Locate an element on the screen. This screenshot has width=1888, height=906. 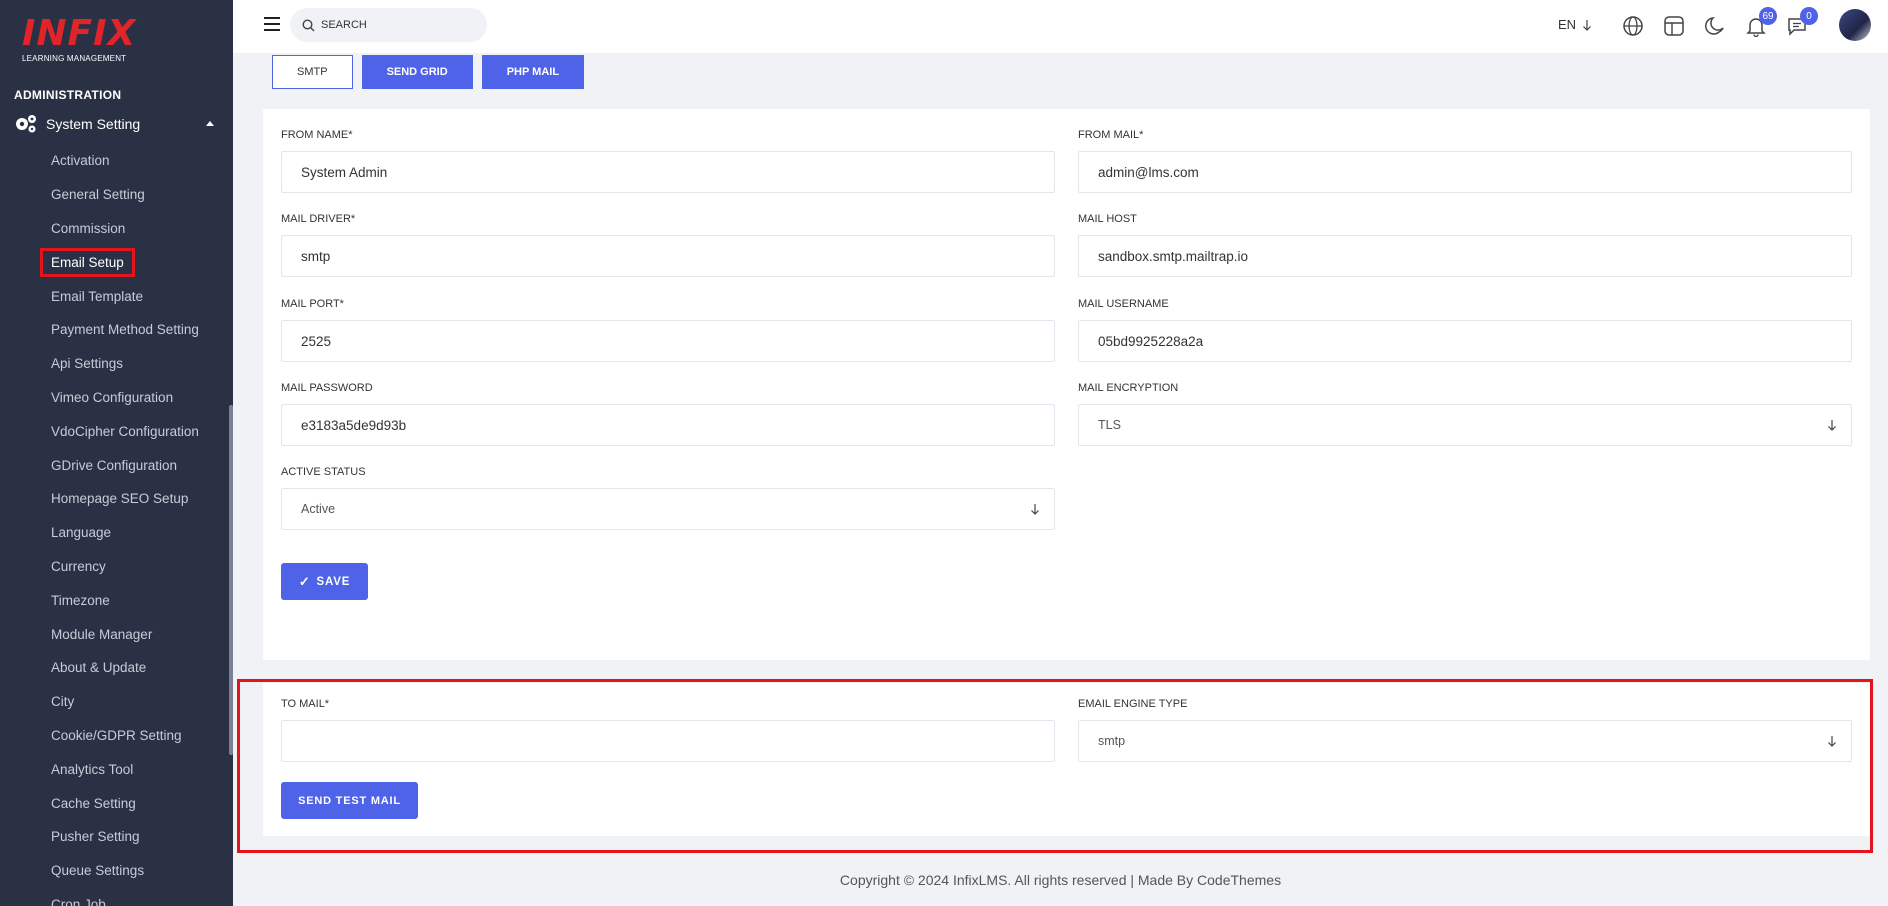
sidebar-item-analytics-tool: Analytics Tool is located at coordinates (116, 769).